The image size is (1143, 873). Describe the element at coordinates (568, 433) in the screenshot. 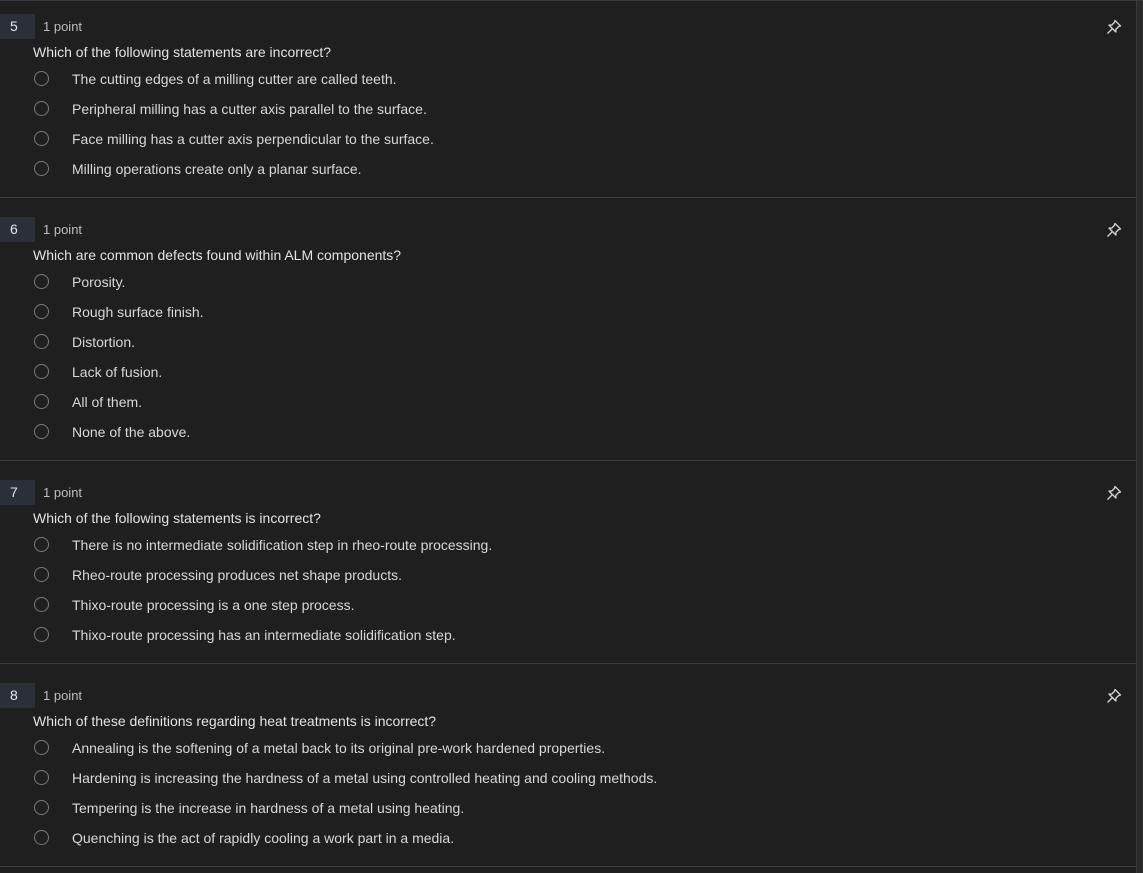

I see `answer-option: None of the above.` at that location.